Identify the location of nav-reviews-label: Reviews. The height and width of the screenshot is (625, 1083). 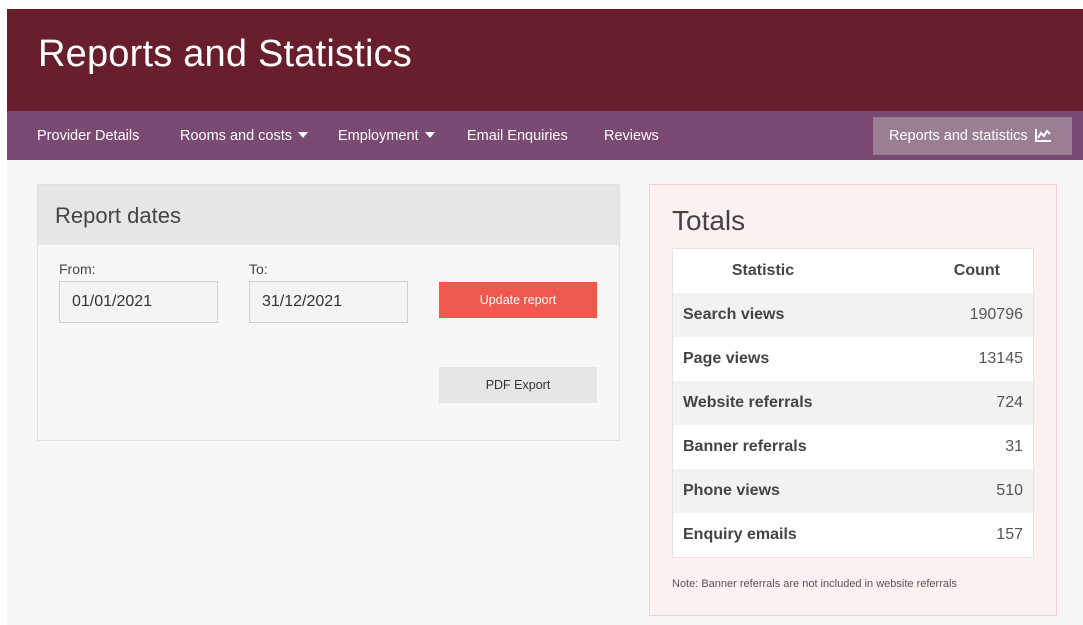
(631, 136).